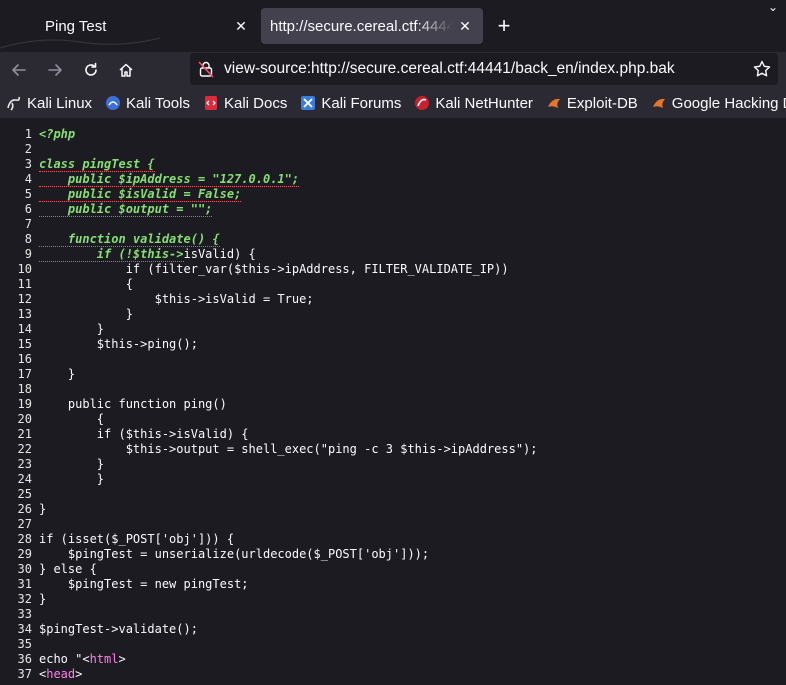 The width and height of the screenshot is (786, 685). What do you see at coordinates (49, 103) in the screenshot?
I see `bookmark-kali-linux: Kali Linux` at bounding box center [49, 103].